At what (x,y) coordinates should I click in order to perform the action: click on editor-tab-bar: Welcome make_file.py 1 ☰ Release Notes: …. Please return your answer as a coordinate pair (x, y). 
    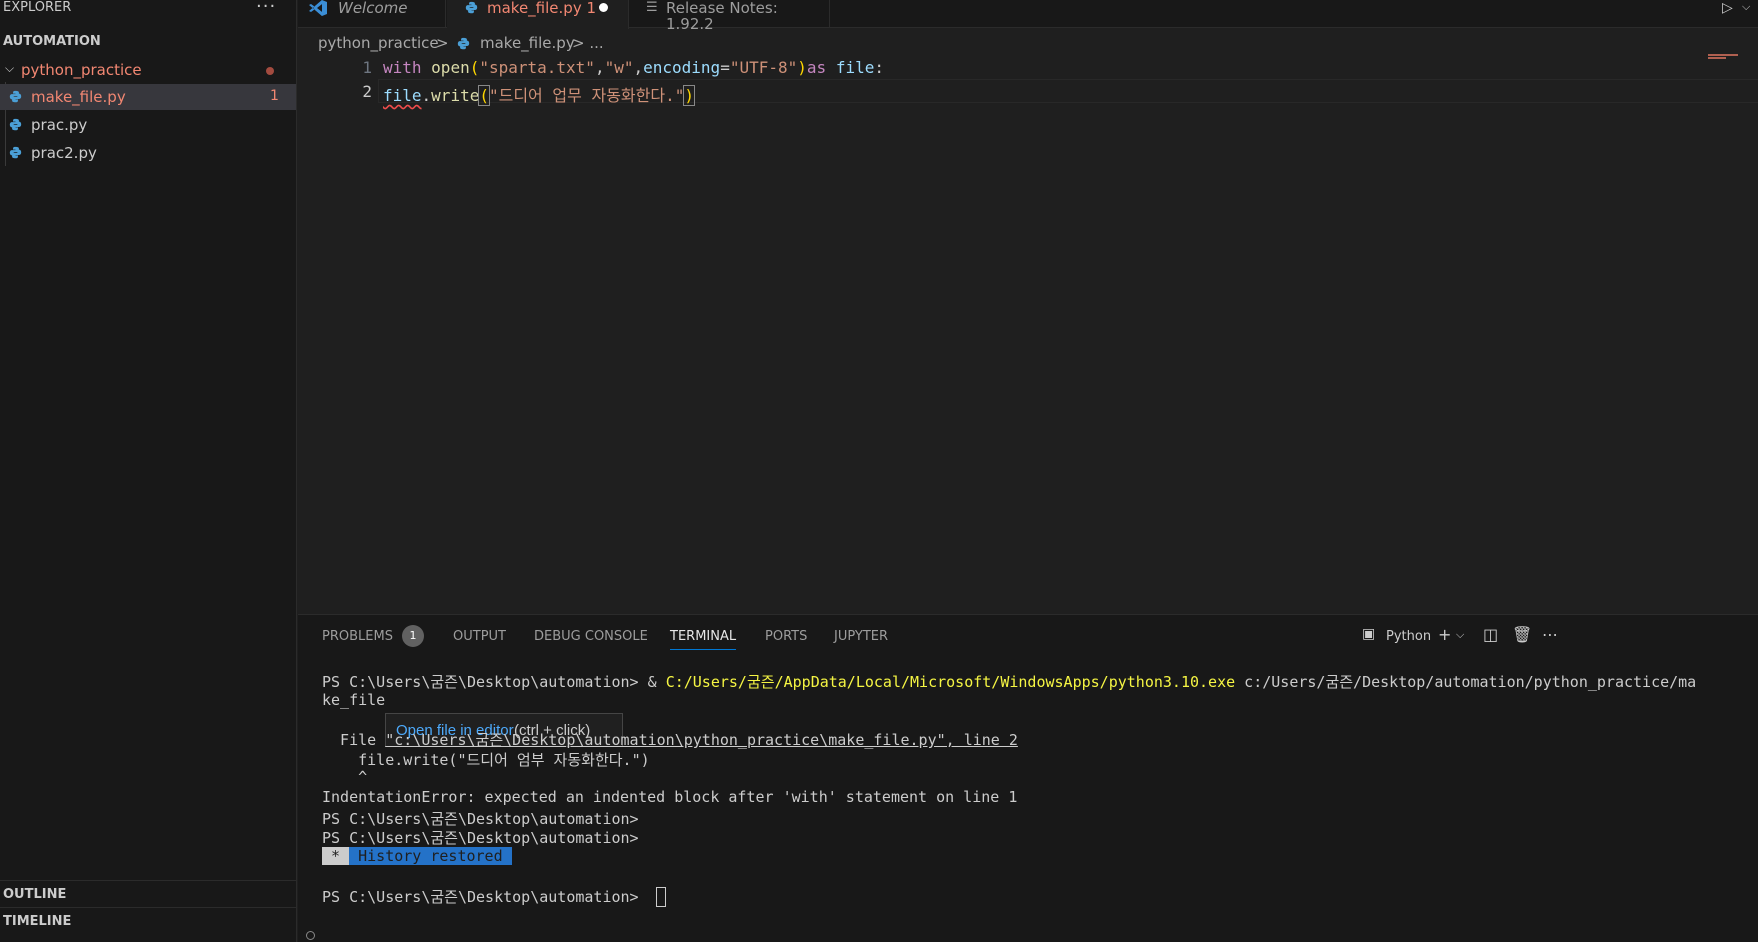
    Looking at the image, I should click on (1028, 16).